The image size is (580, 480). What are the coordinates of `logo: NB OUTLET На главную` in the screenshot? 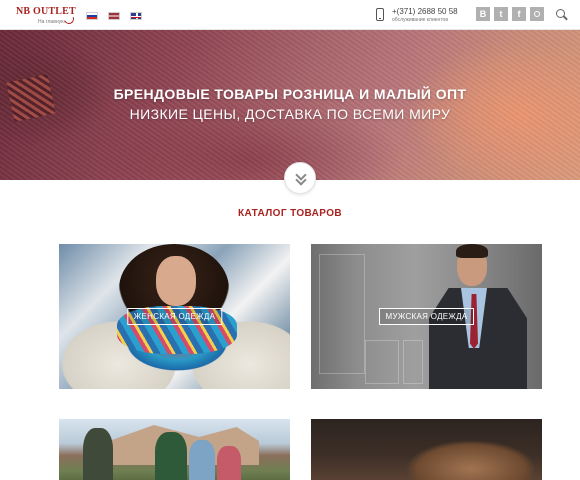 It's located at (46, 17).